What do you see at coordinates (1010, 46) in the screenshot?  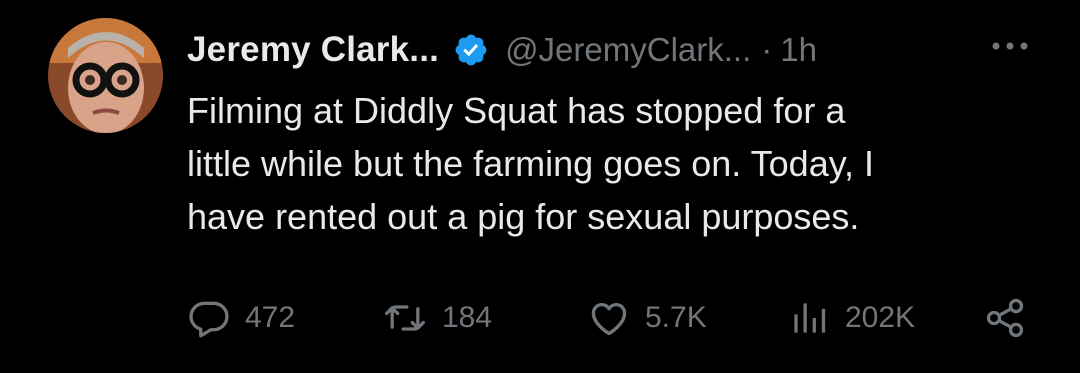 I see `more-icon` at bounding box center [1010, 46].